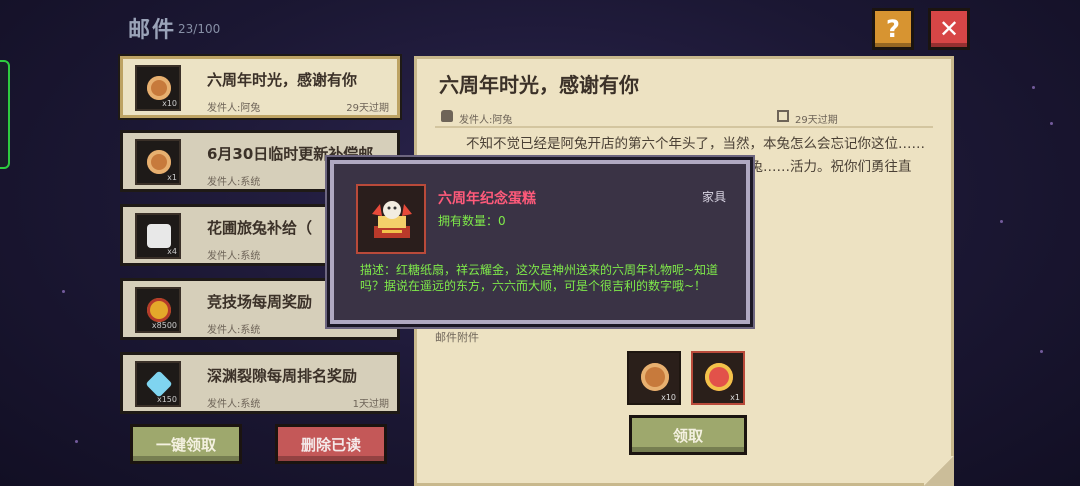 The image size is (1080, 486). What do you see at coordinates (152, 30) in the screenshot?
I see `page-title: 邮件` at bounding box center [152, 30].